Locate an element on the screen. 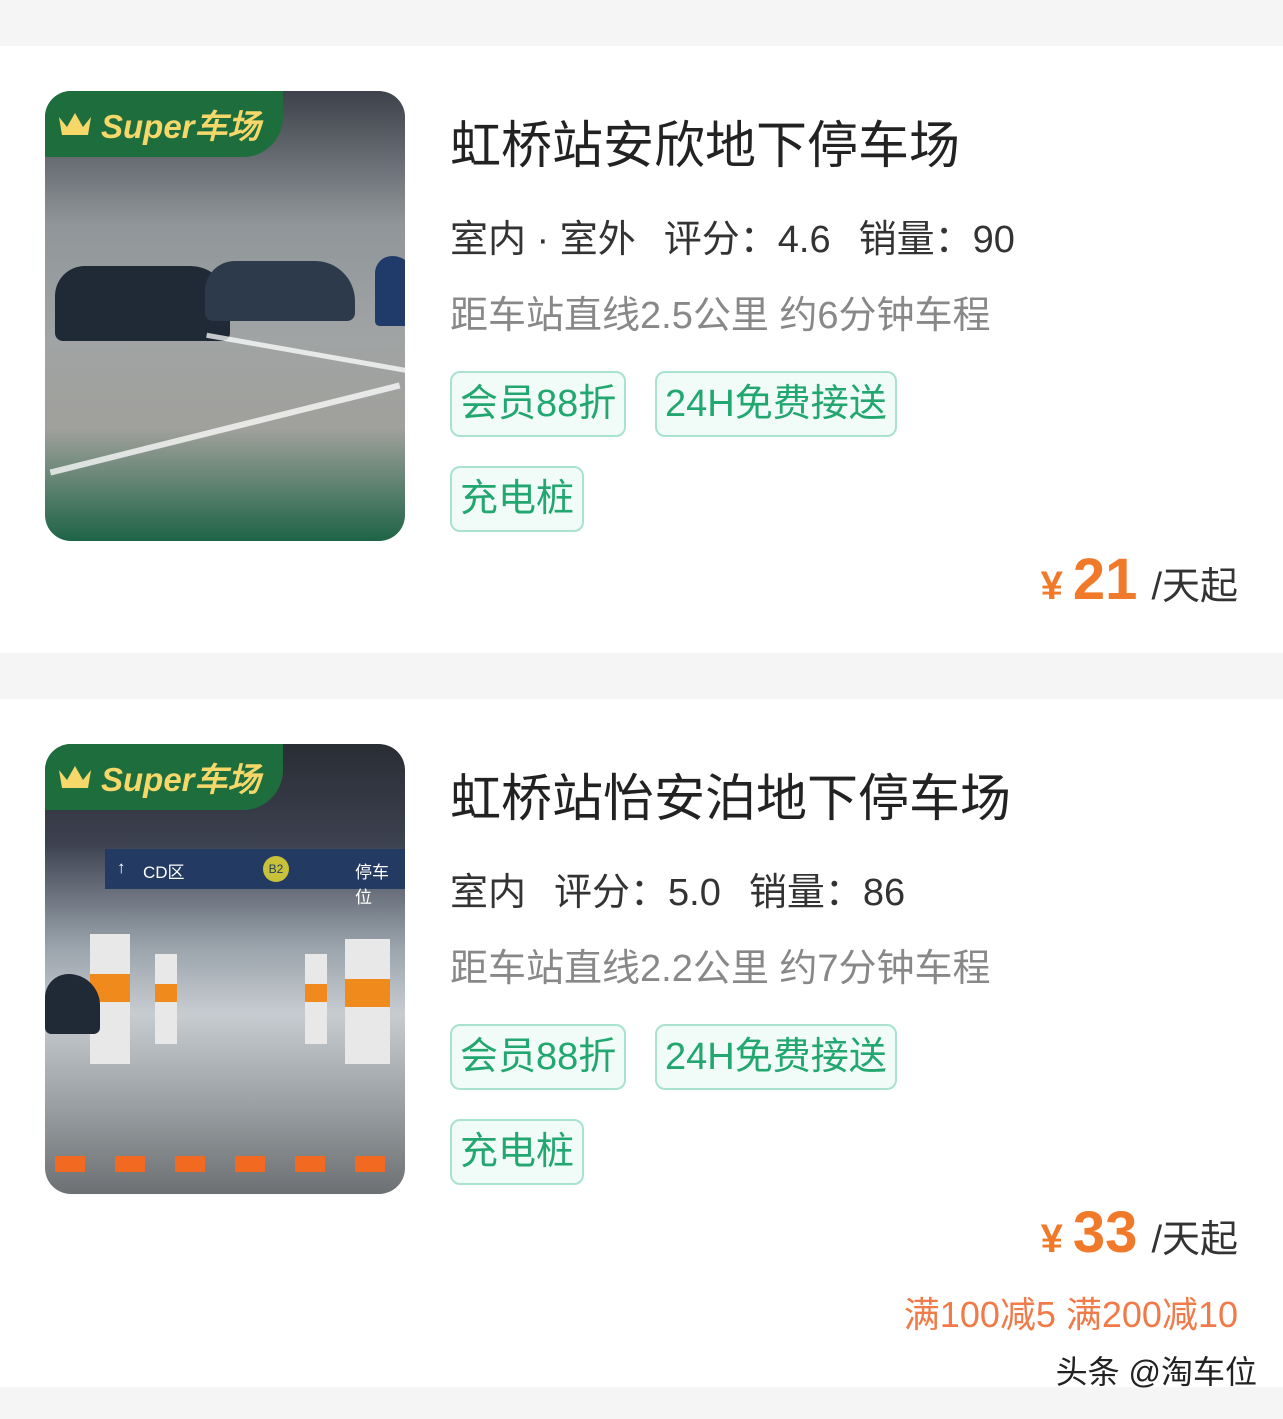  sales-value: 90 is located at coordinates (993, 240).